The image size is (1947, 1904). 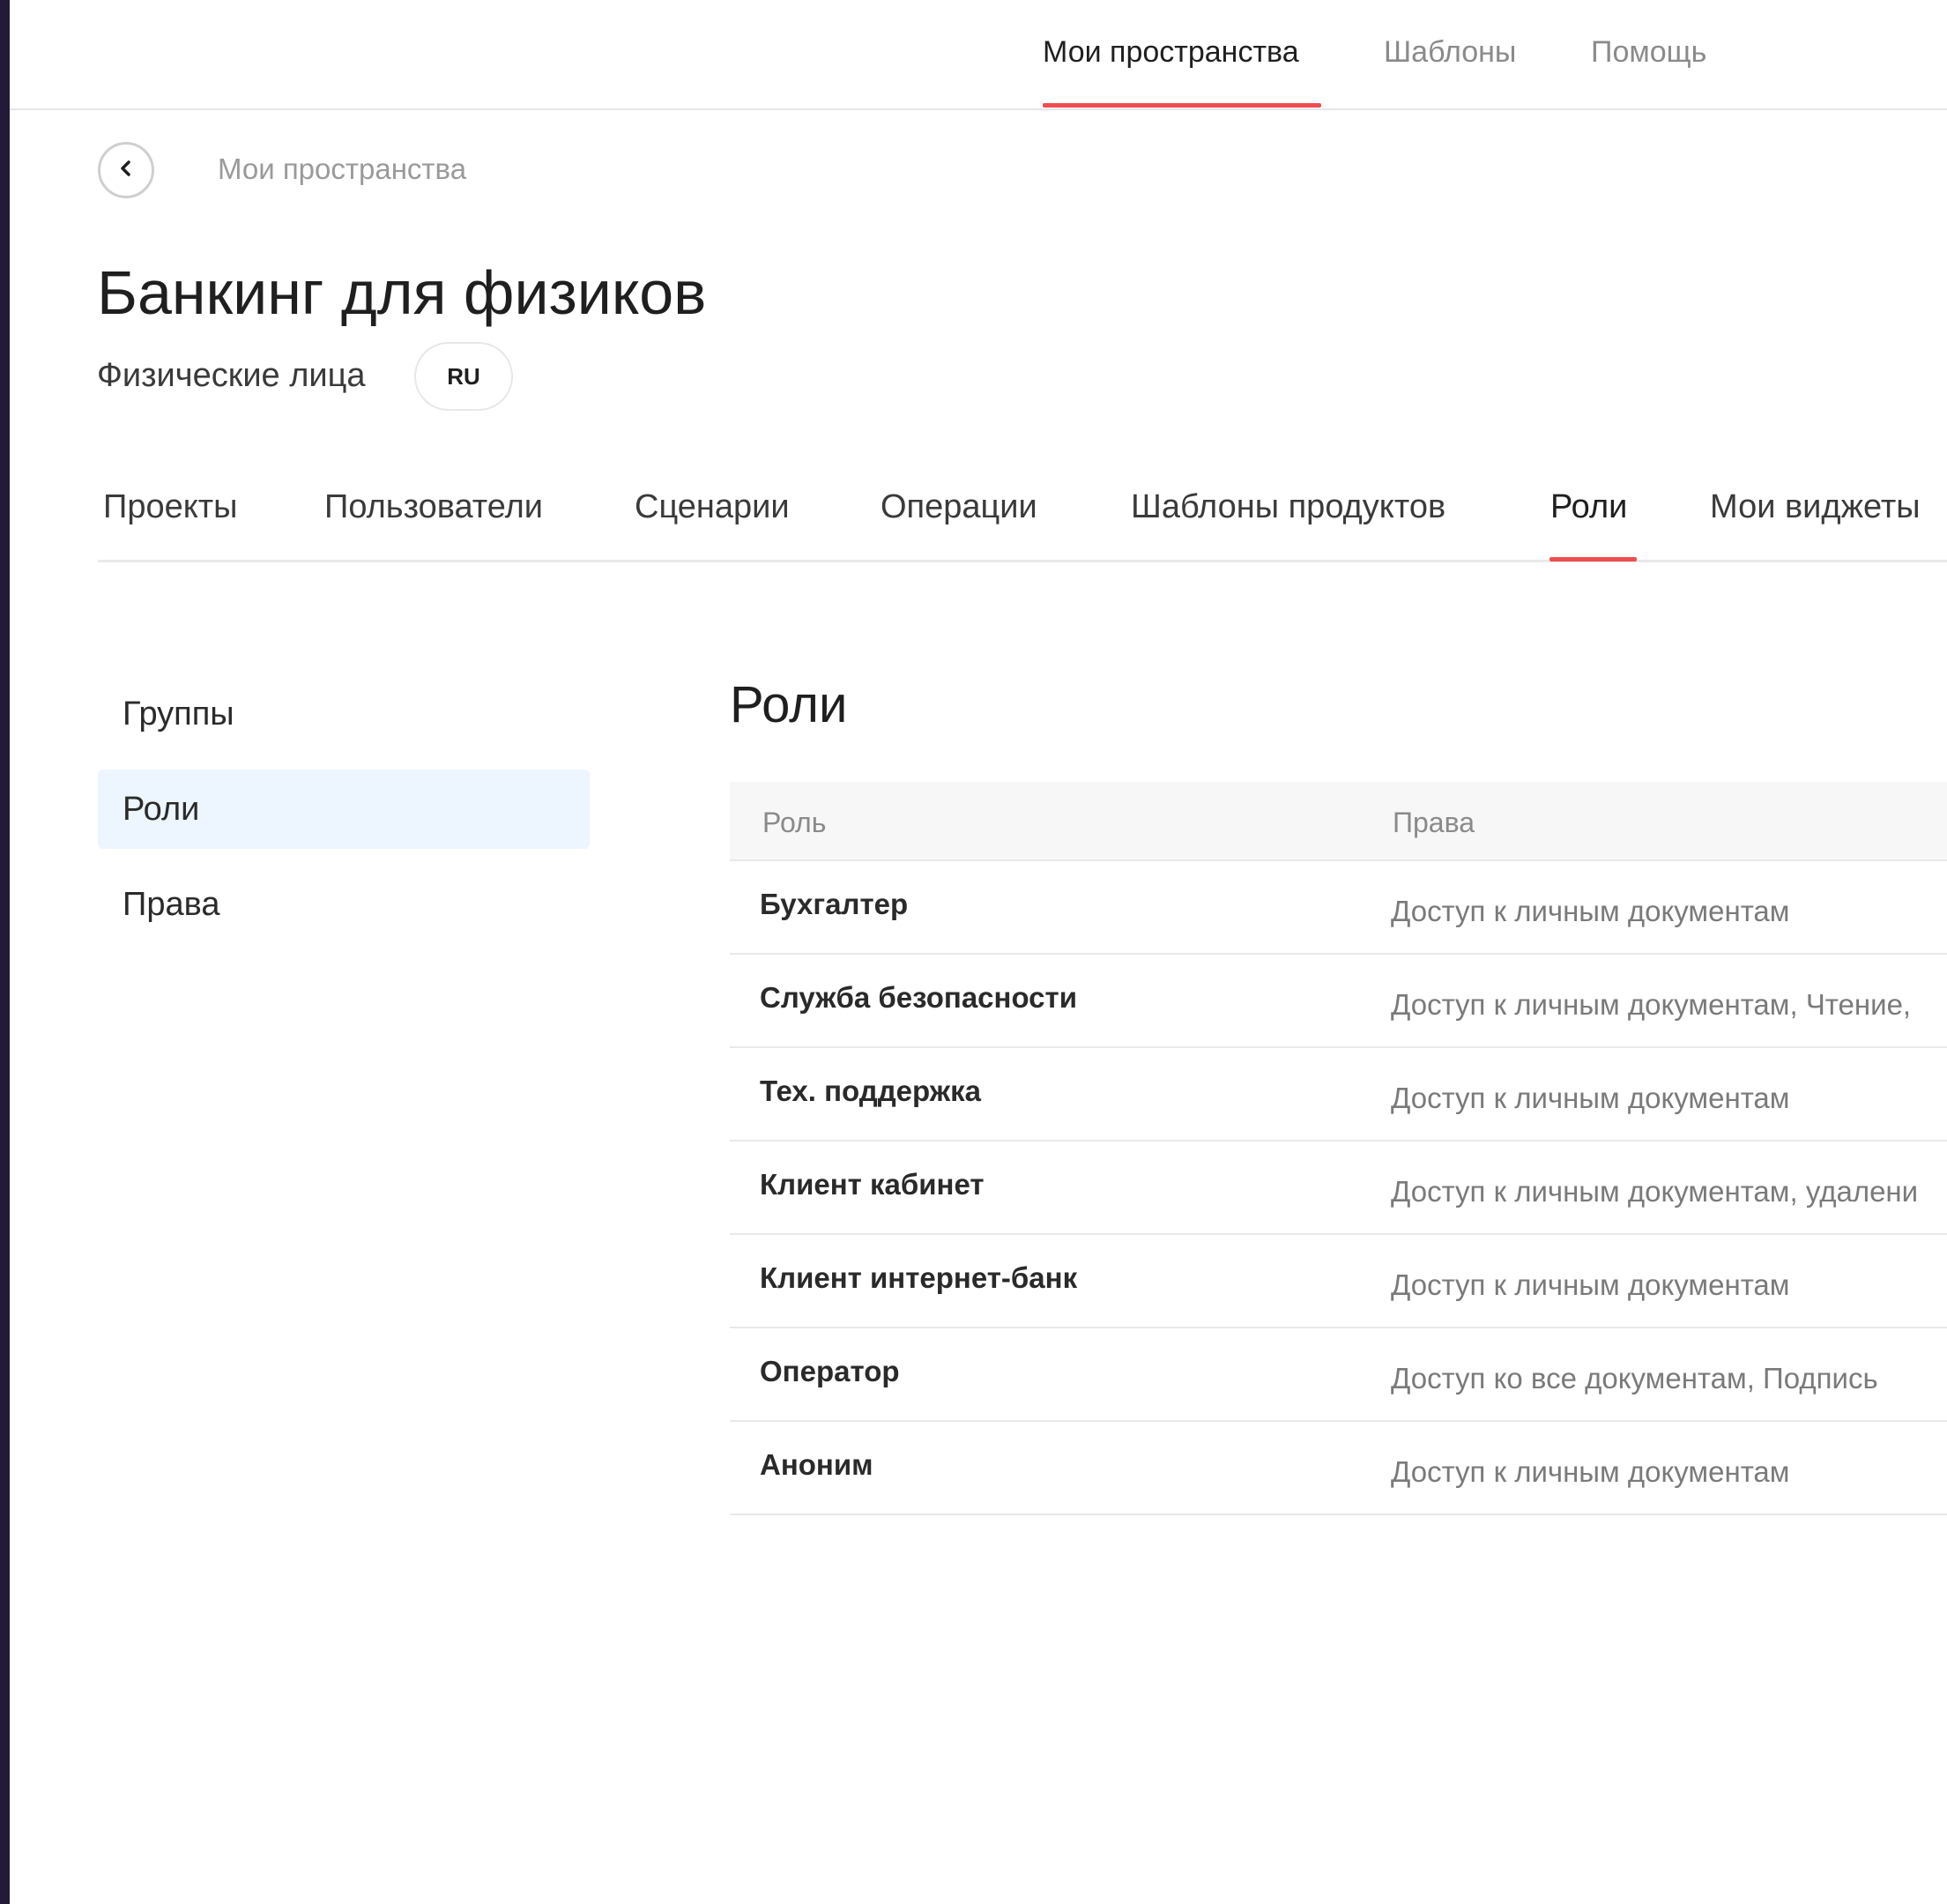 I want to click on tab-my-widgets: Мои виджеты, so click(x=1815, y=507).